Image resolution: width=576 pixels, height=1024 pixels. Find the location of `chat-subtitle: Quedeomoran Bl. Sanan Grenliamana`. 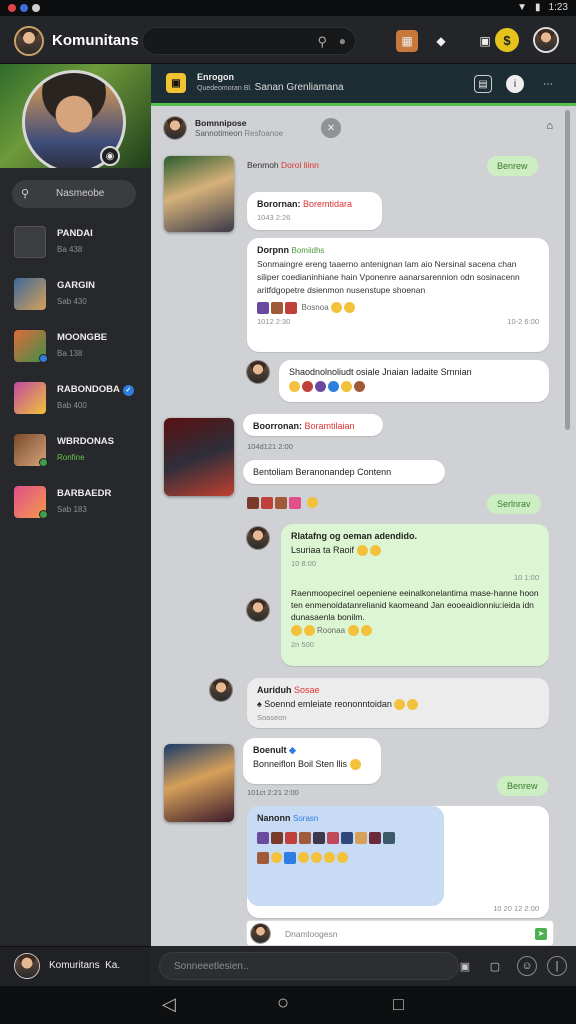

chat-subtitle: Quedeomoran Bl. Sanan Grenliamana is located at coordinates (270, 87).